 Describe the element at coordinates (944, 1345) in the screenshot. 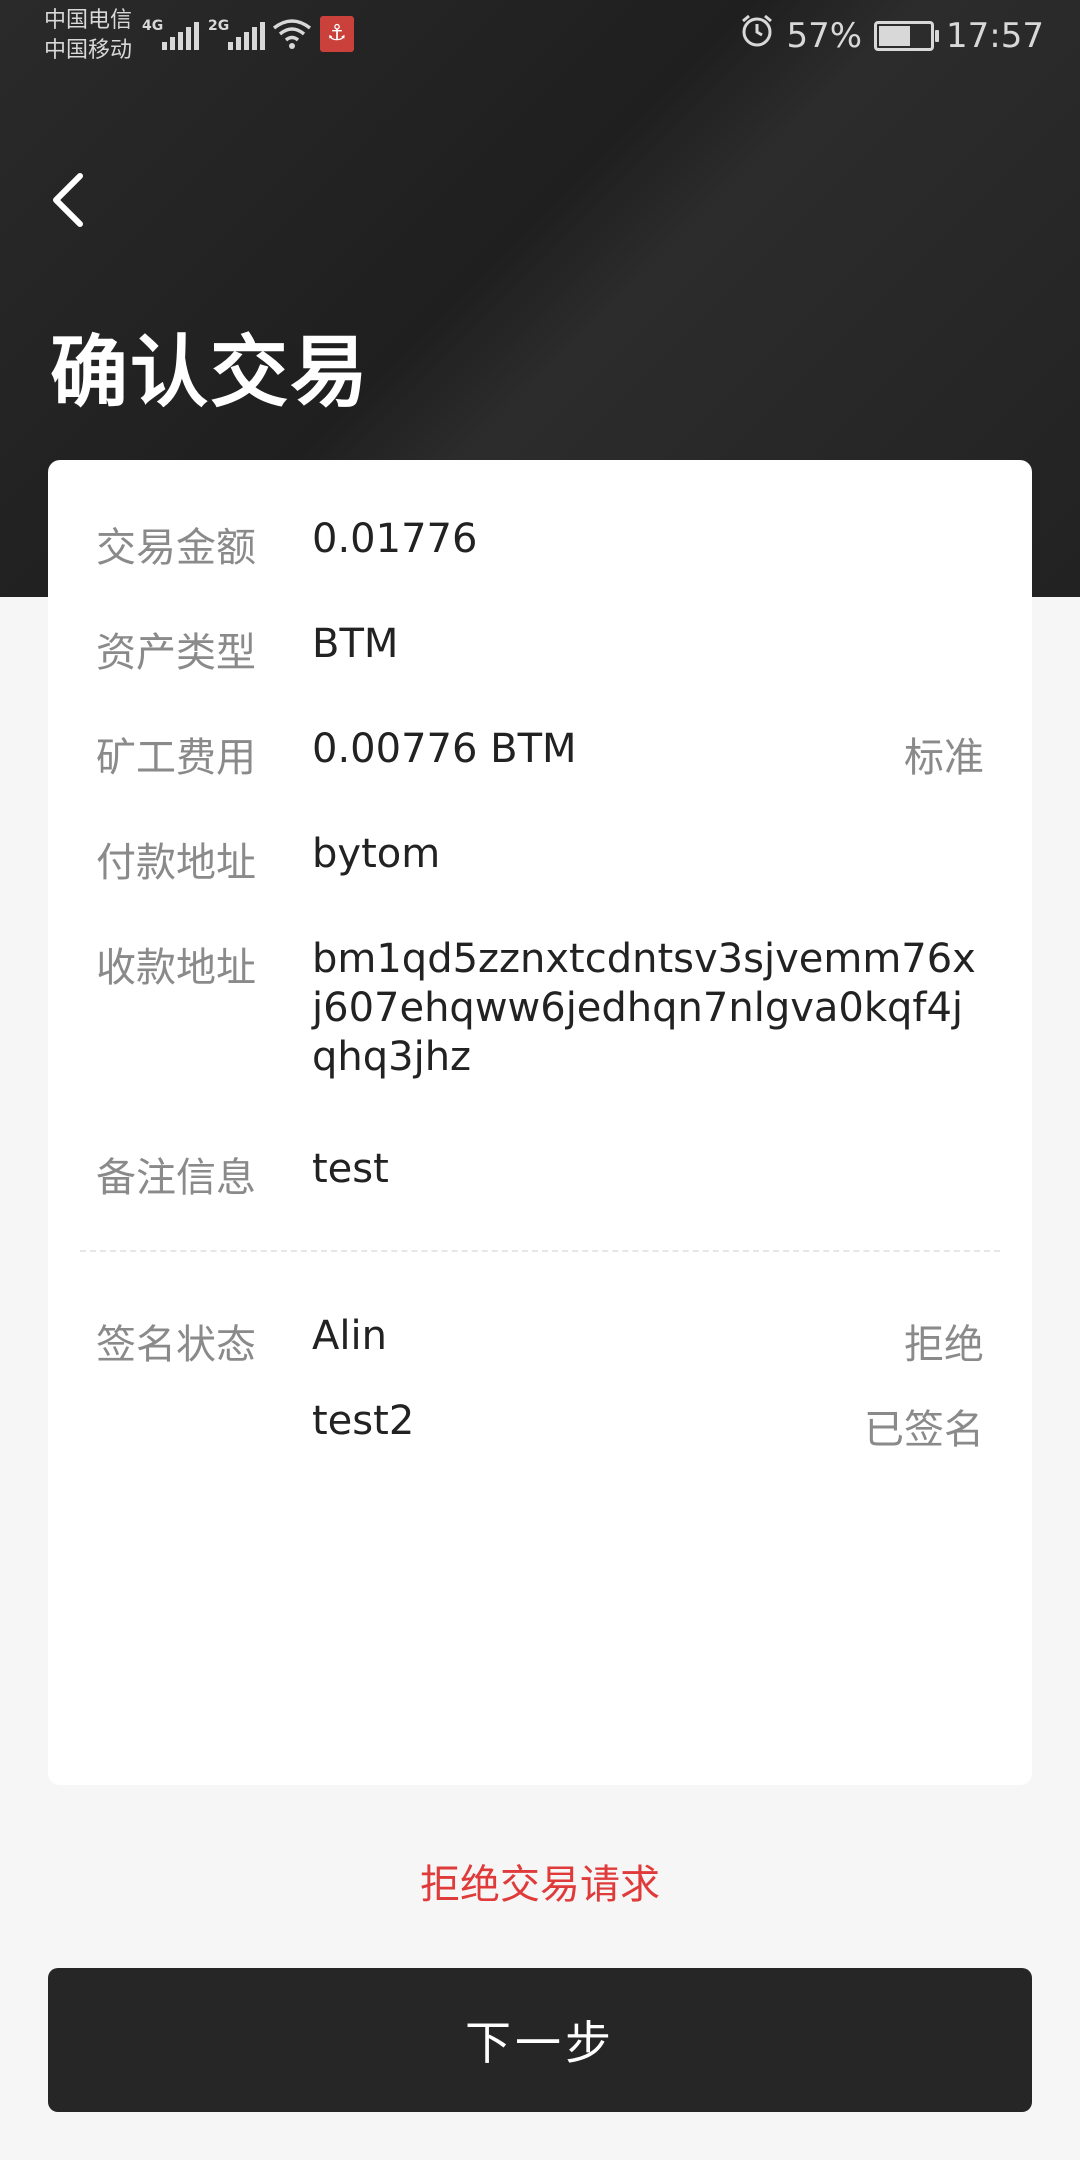

I see `signer-status: 拒绝` at that location.